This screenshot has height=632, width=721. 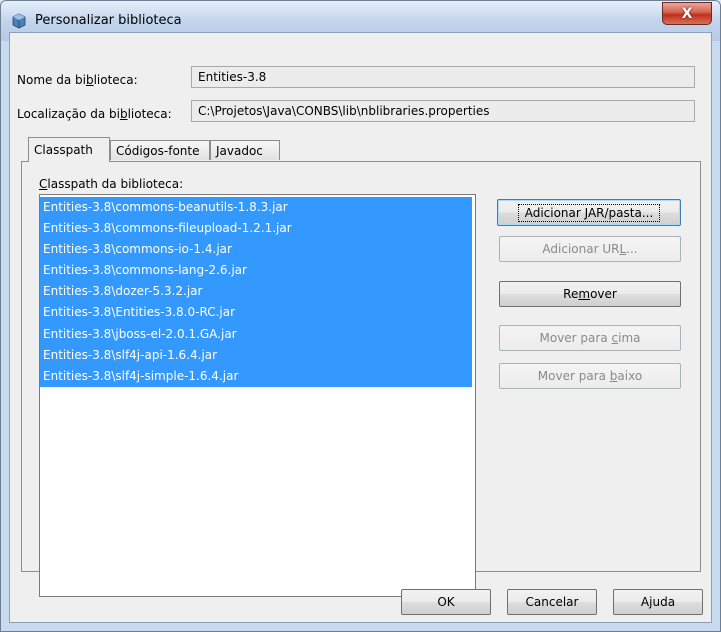 I want to click on classpath-label: Classpath da biblioteca:, so click(x=111, y=184).